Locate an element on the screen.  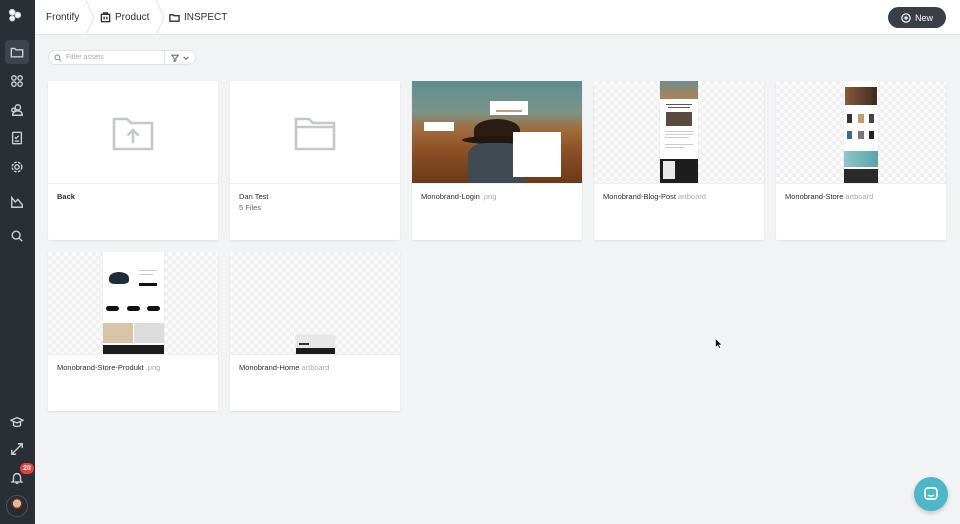
search-input is located at coordinates (113, 57).